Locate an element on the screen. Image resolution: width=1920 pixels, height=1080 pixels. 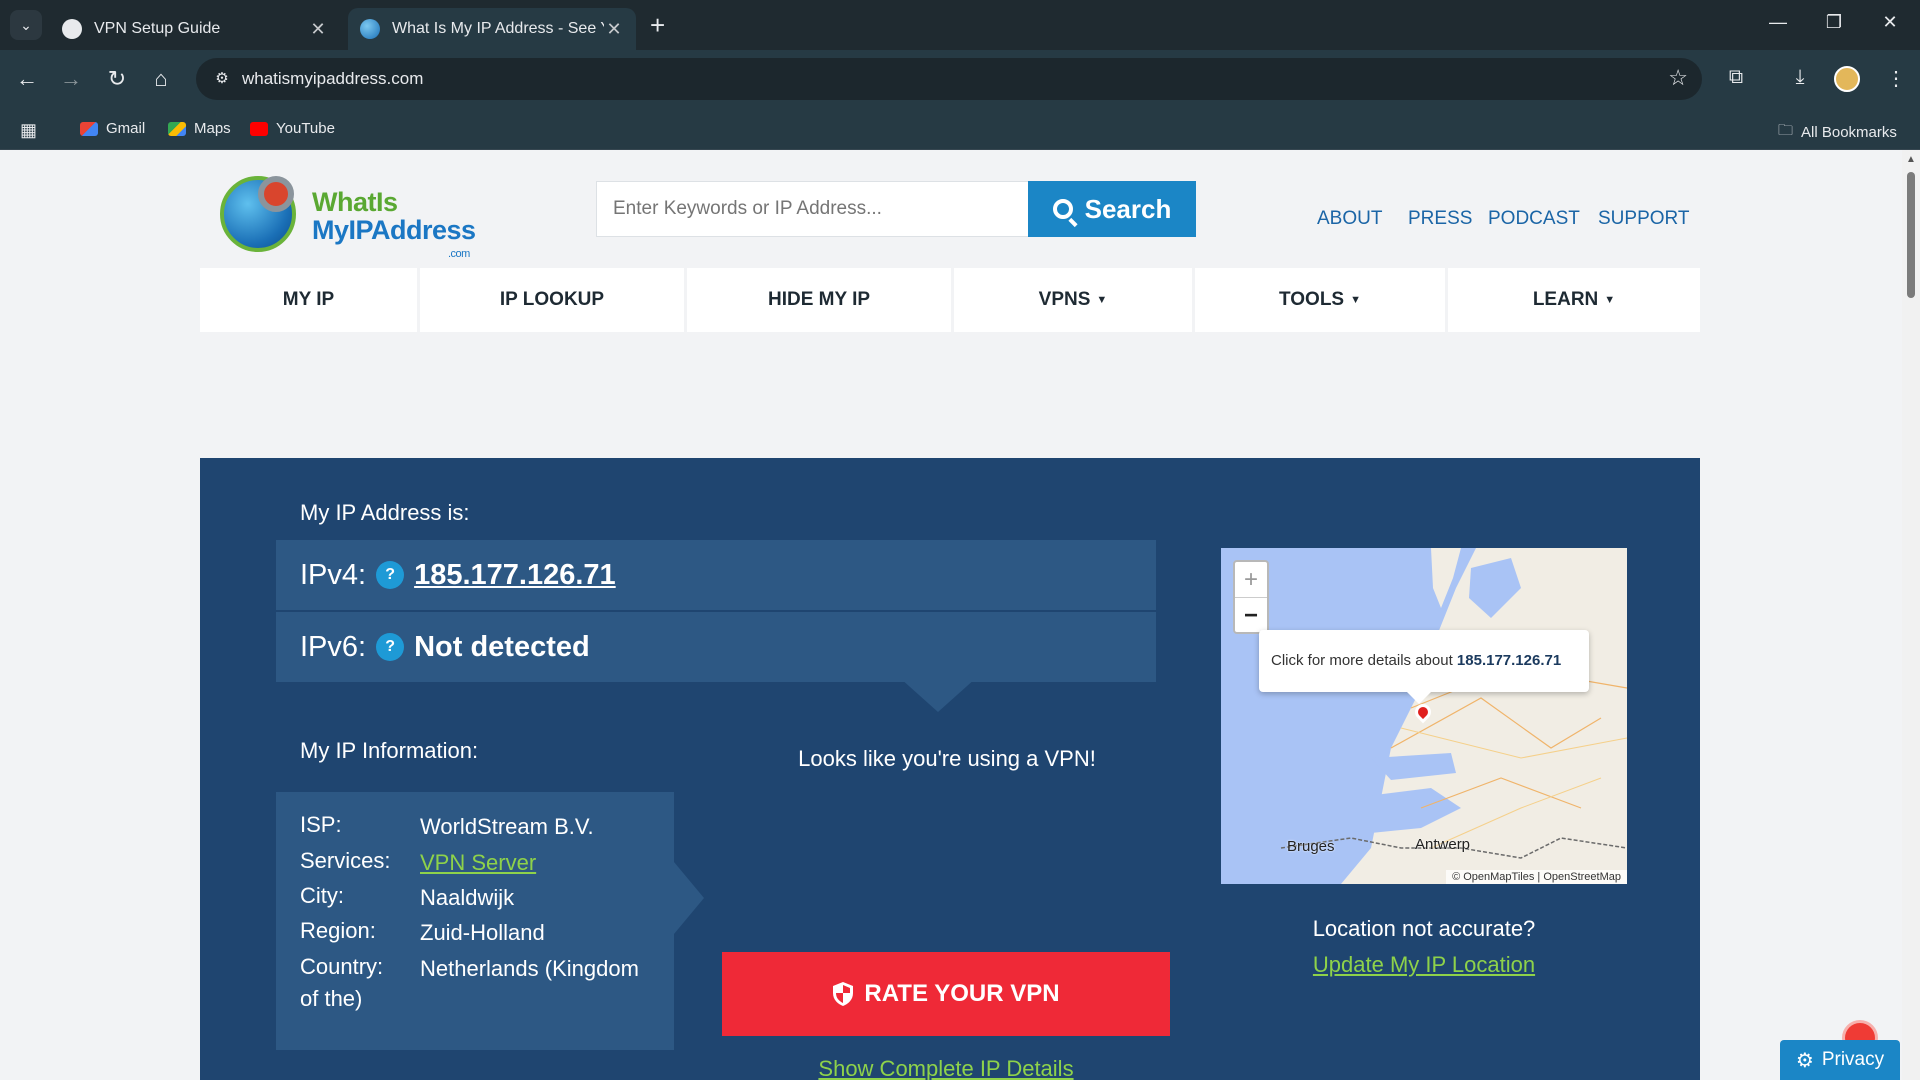
extensions-icon: ⧉ is located at coordinates (1736, 77).